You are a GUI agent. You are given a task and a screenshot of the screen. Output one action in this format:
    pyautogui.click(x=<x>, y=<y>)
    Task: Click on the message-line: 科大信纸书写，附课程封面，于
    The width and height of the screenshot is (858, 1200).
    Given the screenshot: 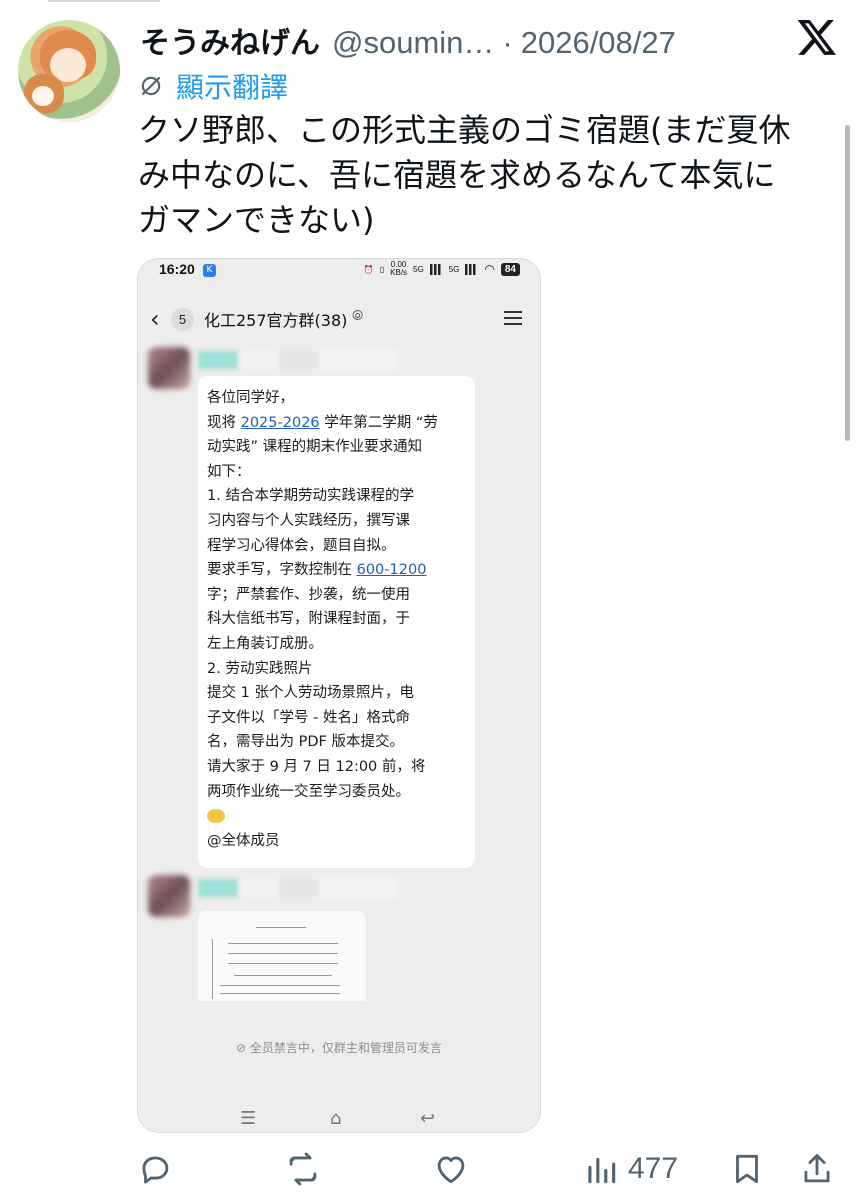 What is the action you would take?
    pyautogui.click(x=335, y=619)
    